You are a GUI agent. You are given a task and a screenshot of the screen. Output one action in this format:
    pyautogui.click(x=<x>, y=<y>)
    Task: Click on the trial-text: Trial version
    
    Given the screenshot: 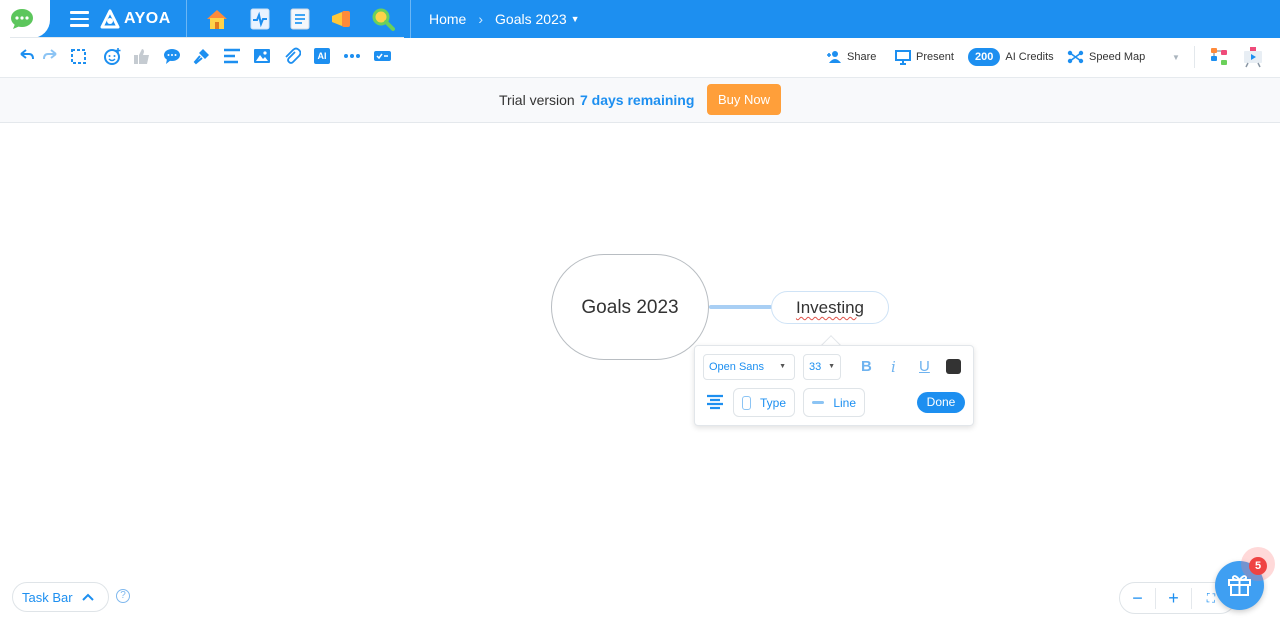 What is the action you would take?
    pyautogui.click(x=537, y=100)
    